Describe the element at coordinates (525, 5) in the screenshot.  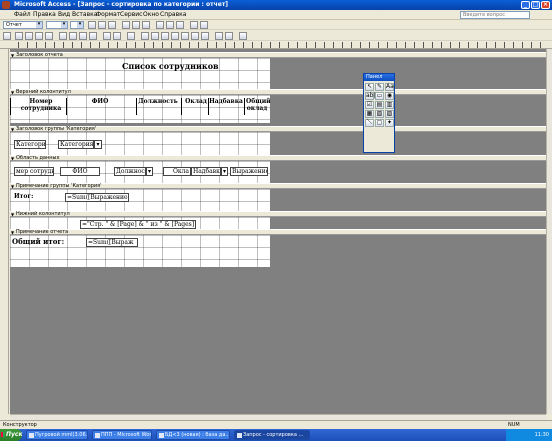
I see `minimize-button: _` at that location.